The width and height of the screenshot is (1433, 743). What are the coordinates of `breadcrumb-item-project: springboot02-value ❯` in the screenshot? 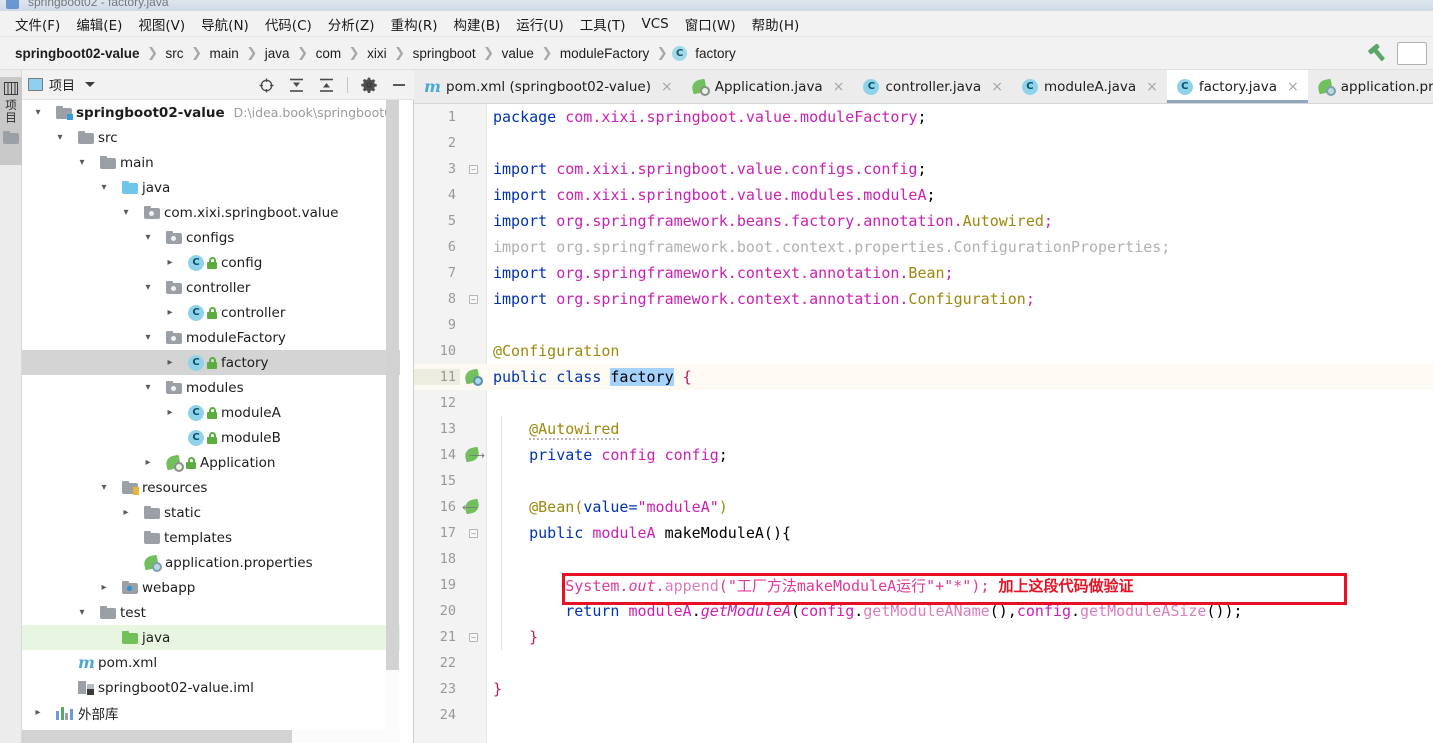 It's located at (87, 53).